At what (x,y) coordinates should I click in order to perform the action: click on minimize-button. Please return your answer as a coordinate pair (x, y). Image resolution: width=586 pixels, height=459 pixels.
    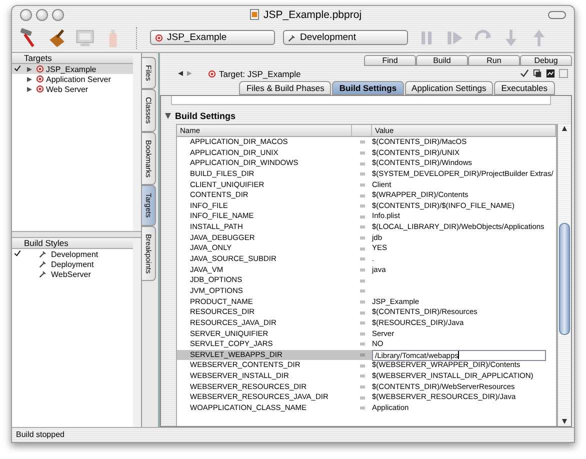
    Looking at the image, I should click on (42, 14).